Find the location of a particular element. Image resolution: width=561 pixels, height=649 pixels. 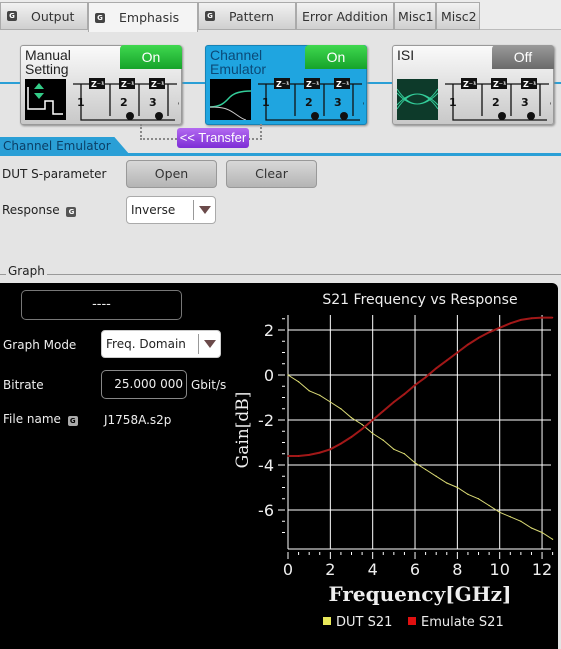

frequency-curve-icon is located at coordinates (230, 100).